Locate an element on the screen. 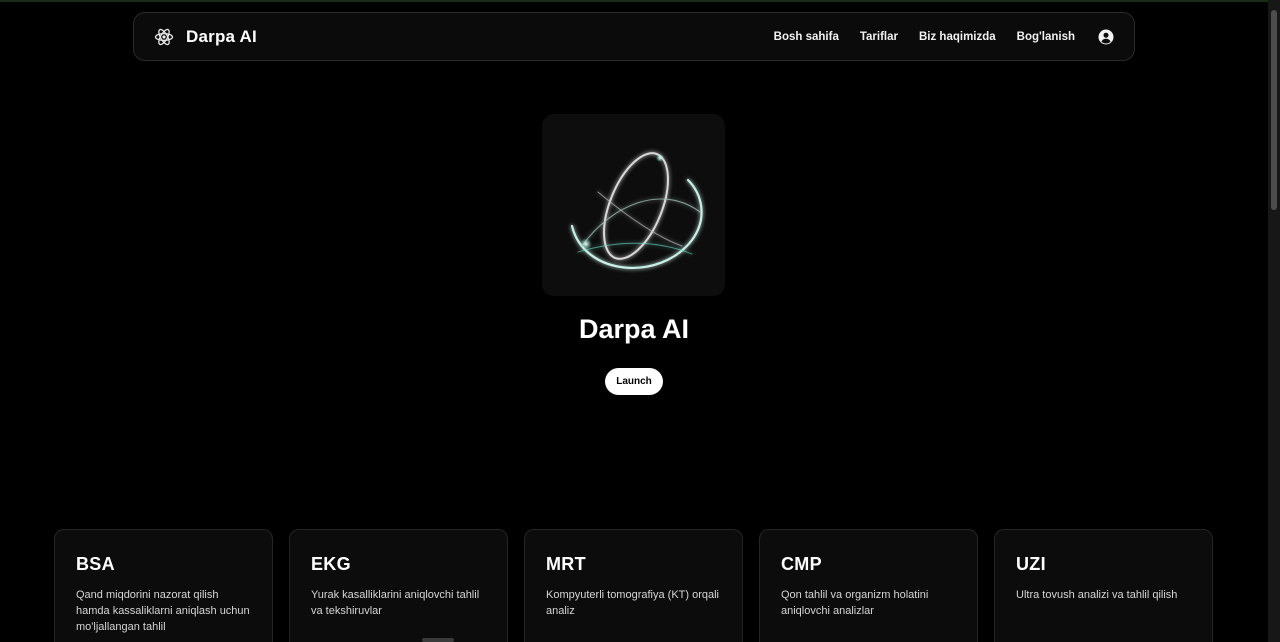 Image resolution: width=1280 pixels, height=642 pixels. card-title: MRT is located at coordinates (566, 564).